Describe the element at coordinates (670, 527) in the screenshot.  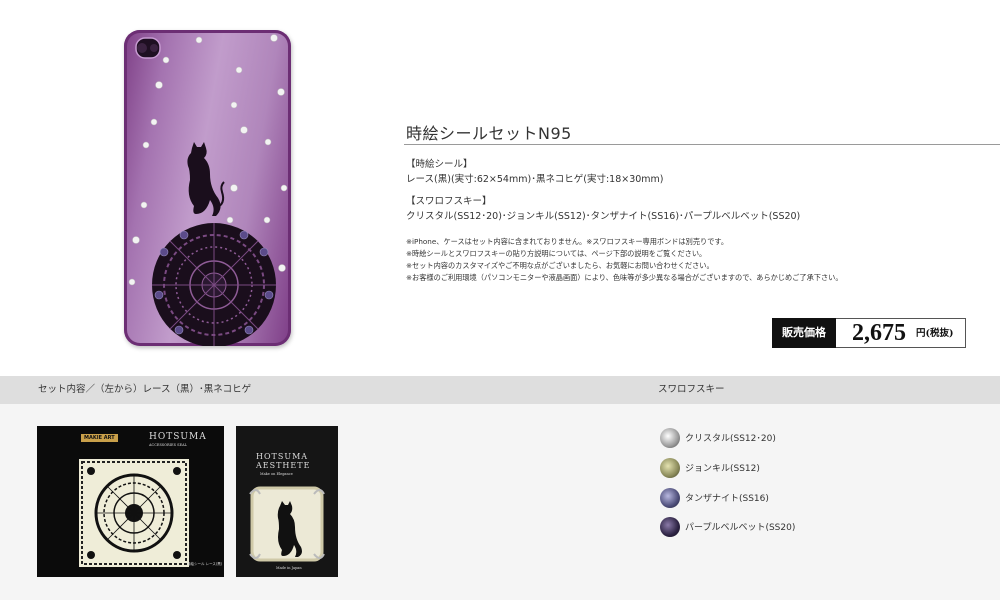
I see `purple-velvet-gem-icon` at that location.